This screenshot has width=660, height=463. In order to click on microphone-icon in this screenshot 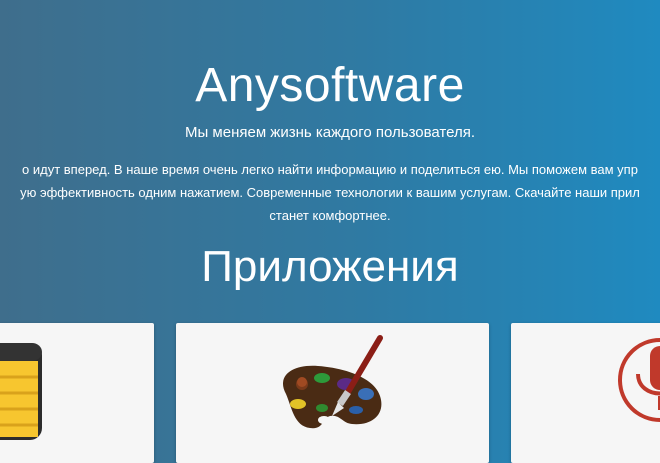, I will do `click(639, 380)`.